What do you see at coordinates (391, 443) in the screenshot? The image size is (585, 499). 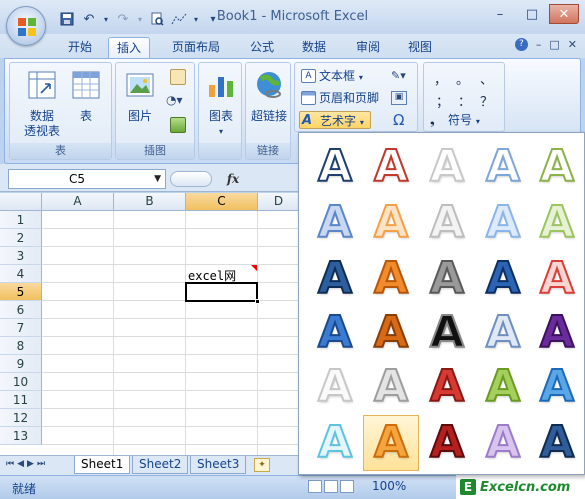 I see `wordart-style-27: A` at bounding box center [391, 443].